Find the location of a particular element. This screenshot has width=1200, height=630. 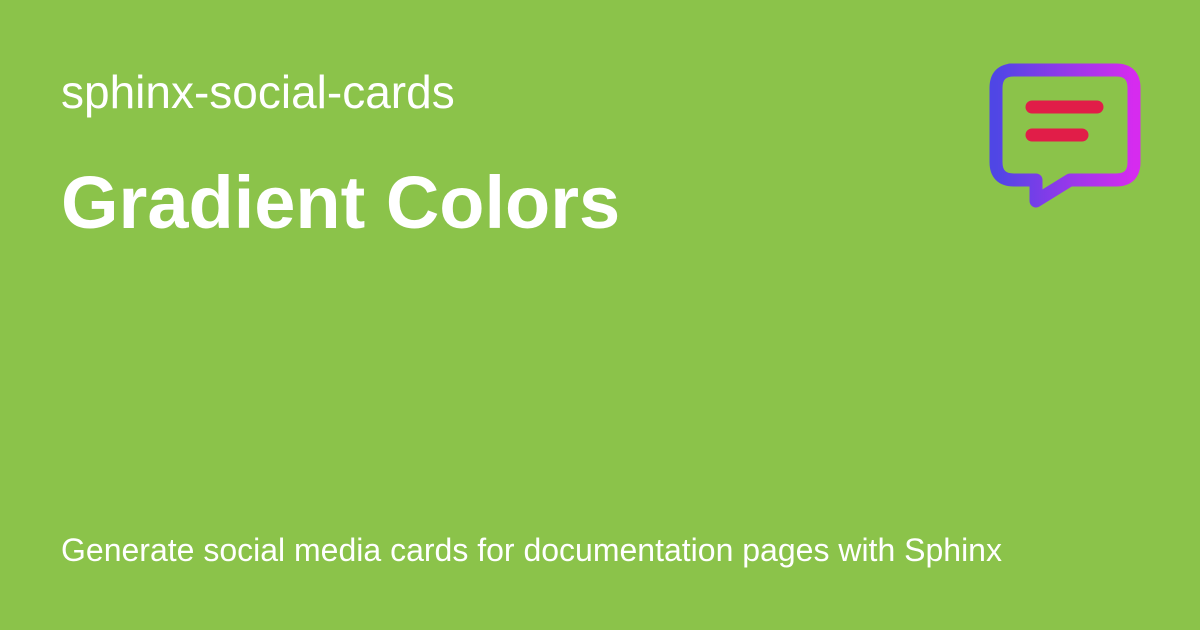

page-title: Gradient Colors is located at coordinates (341, 202).